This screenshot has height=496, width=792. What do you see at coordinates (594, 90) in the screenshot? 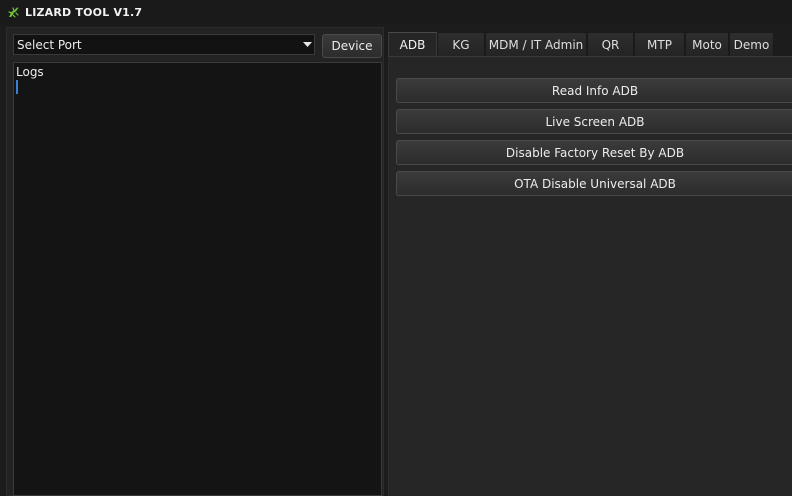
I see `read-info-adb-button: Read Info ADB` at bounding box center [594, 90].